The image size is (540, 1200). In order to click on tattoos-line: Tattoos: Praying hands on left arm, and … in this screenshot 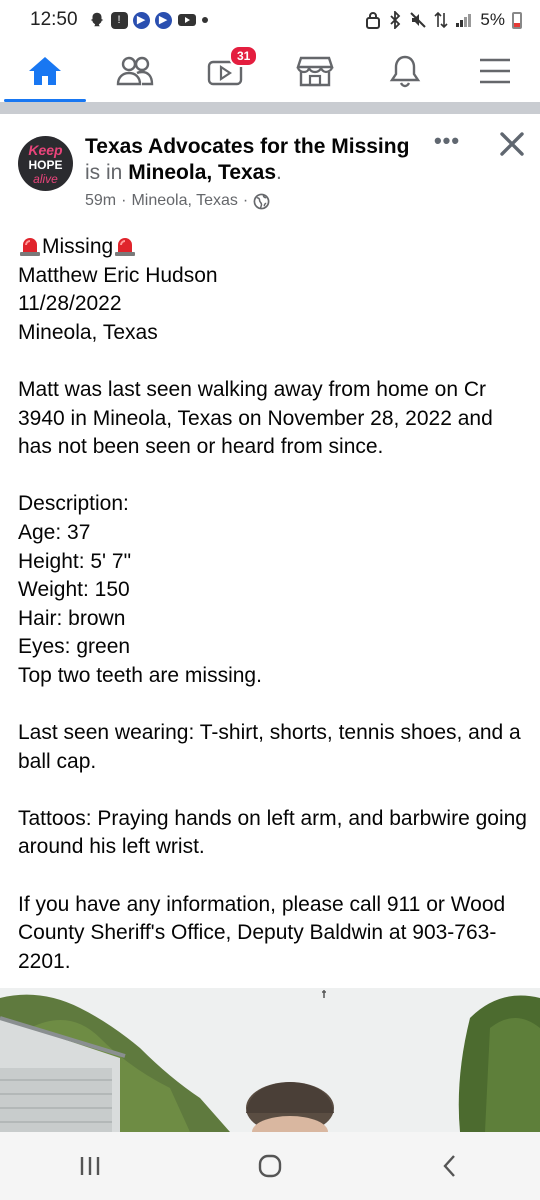, I will do `click(272, 832)`.